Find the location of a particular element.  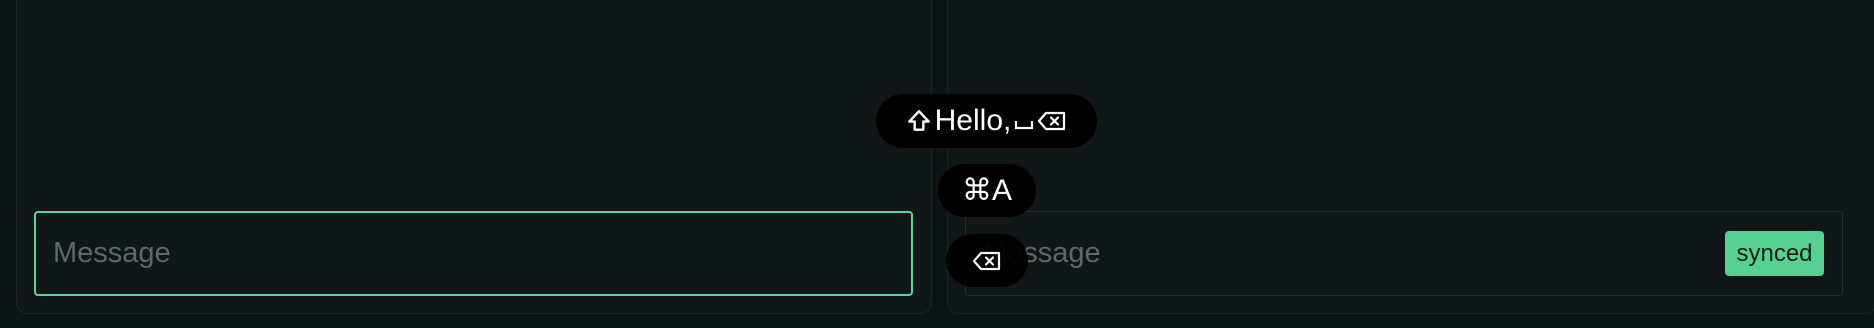

left-message-input is located at coordinates (473, 253).